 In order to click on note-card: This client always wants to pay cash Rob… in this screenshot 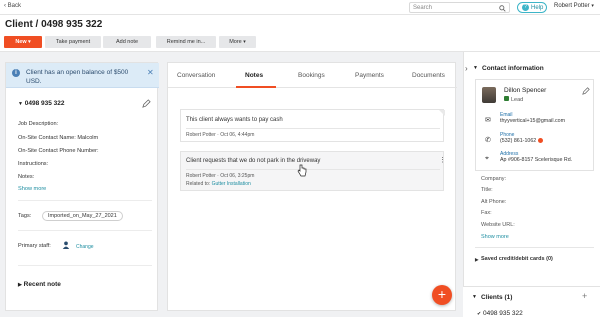, I will do `click(312, 125)`.